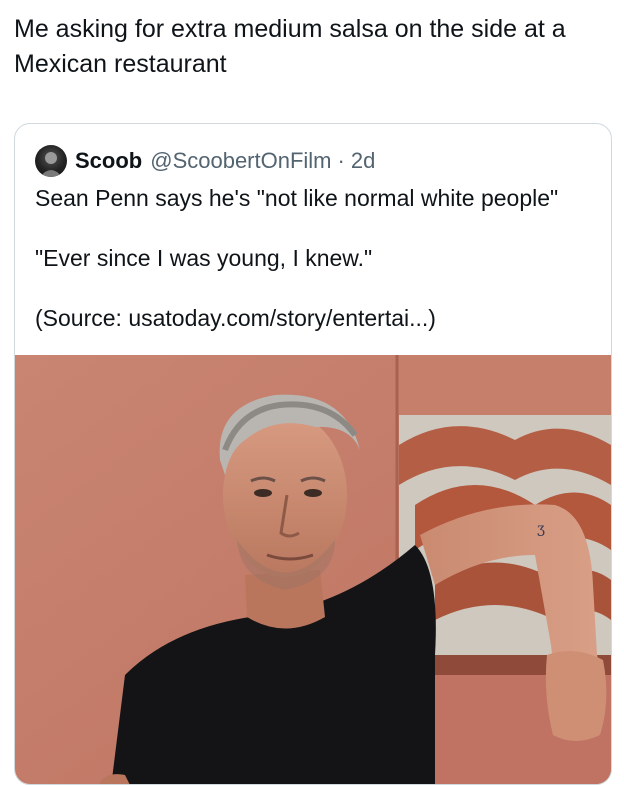  I want to click on quoted-tweet-line: "Ever since I was young, I knew.", so click(204, 258).